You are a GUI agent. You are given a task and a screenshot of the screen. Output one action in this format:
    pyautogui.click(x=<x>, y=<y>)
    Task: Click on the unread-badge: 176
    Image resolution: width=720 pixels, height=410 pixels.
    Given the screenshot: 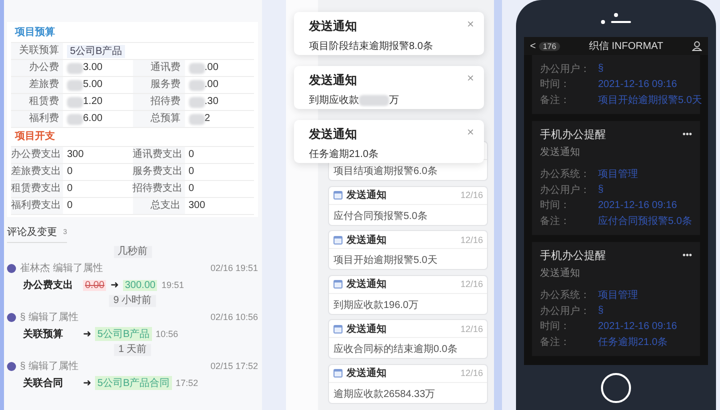 What is the action you would take?
    pyautogui.click(x=549, y=46)
    